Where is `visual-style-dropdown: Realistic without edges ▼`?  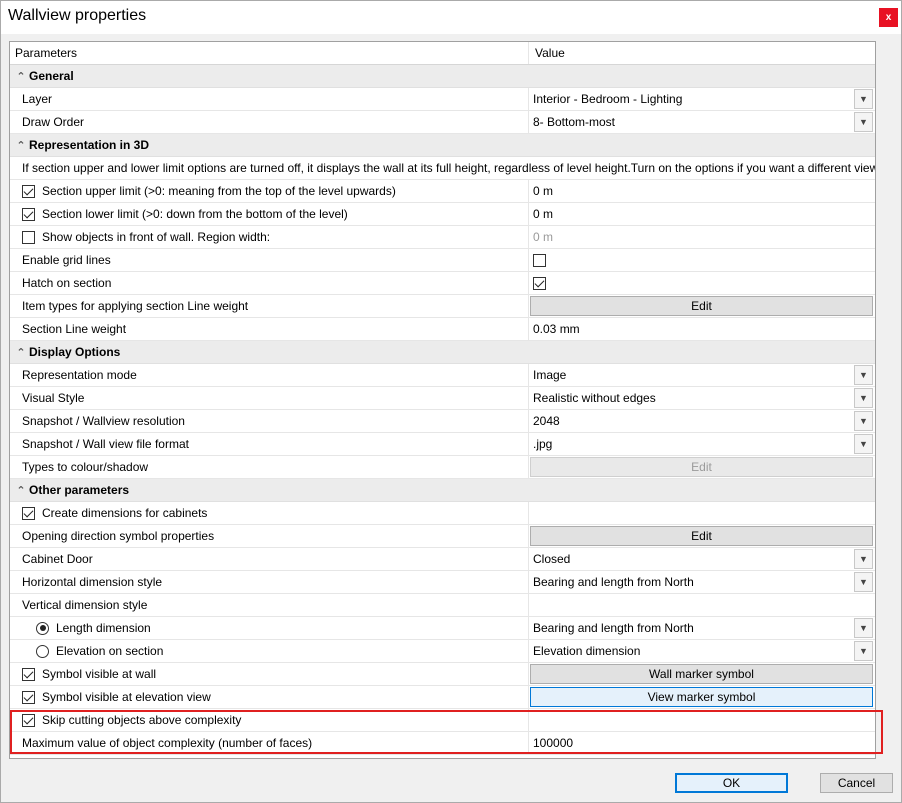
visual-style-dropdown: Realistic without edges ▼ is located at coordinates (702, 398).